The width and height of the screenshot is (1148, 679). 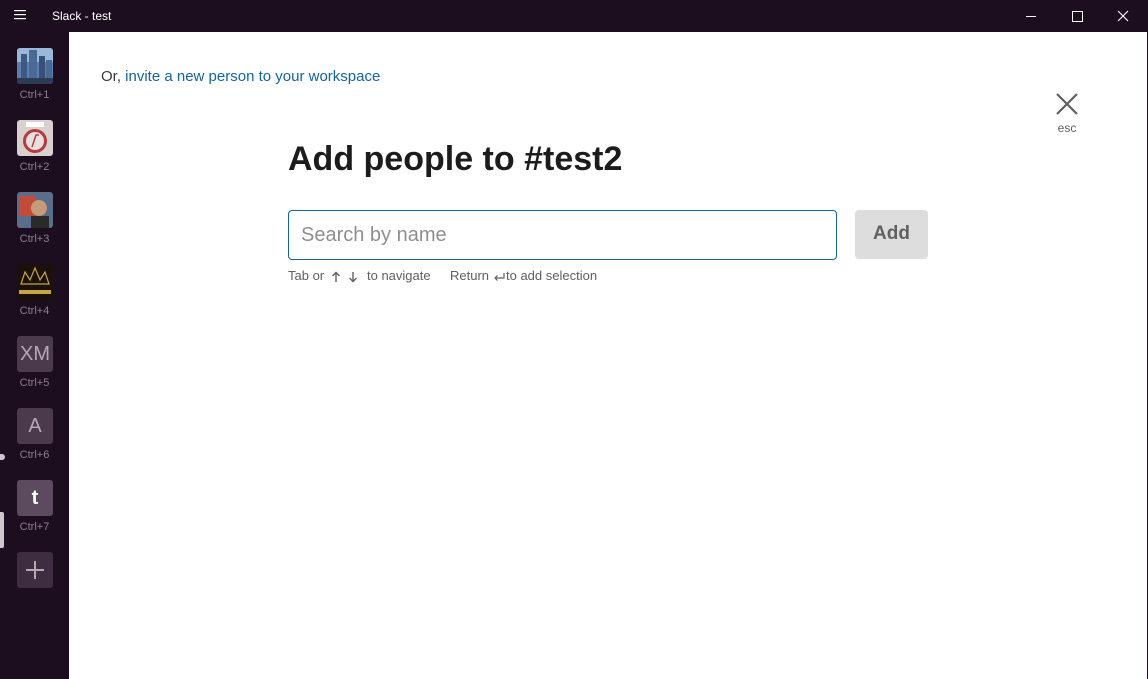 What do you see at coordinates (455, 159) in the screenshot?
I see `dialog-title: Add people to #test2` at bounding box center [455, 159].